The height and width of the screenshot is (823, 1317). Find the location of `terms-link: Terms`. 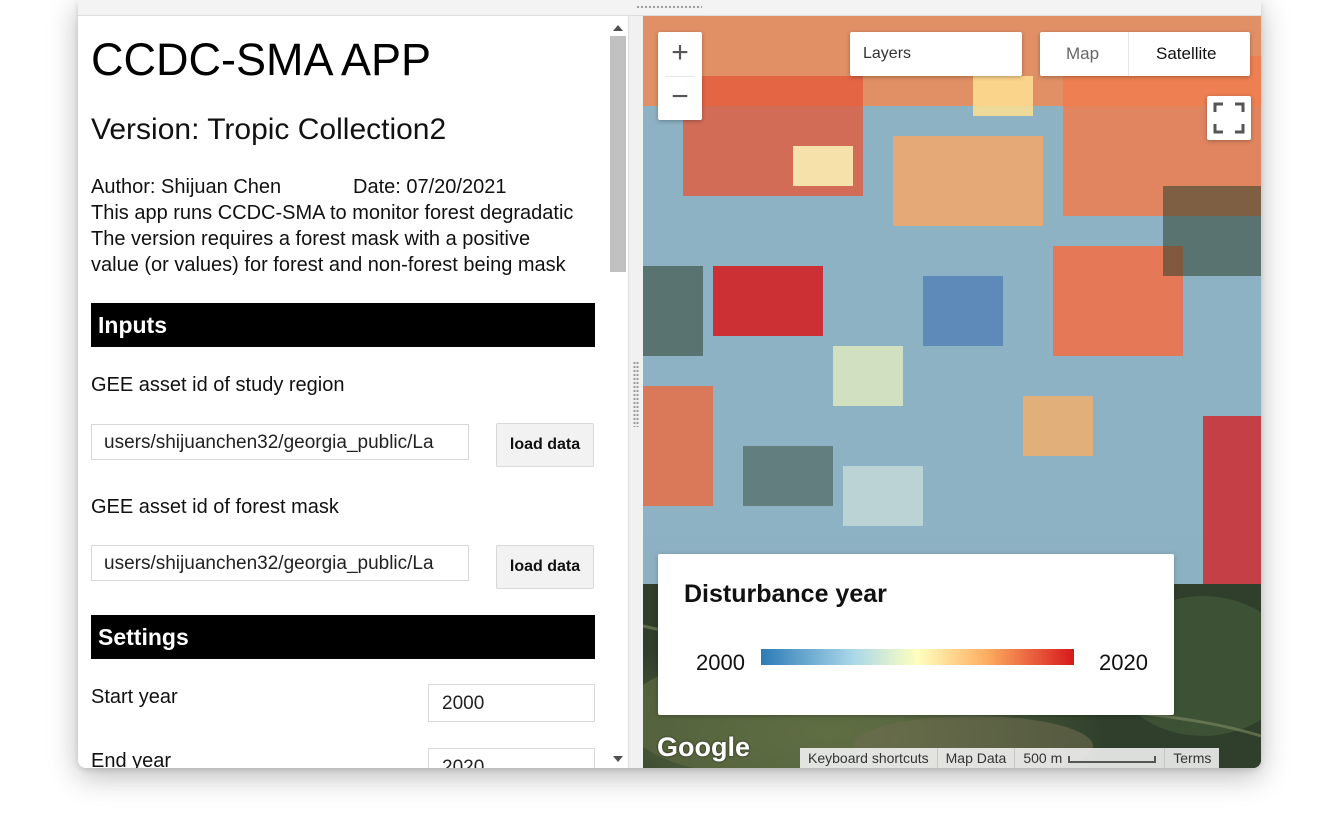

terms-link: Terms is located at coordinates (1192, 758).